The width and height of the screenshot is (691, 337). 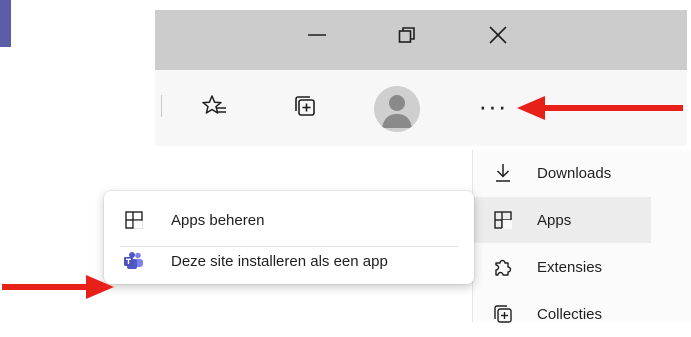 What do you see at coordinates (218, 220) in the screenshot?
I see `manage-apps-label: Apps beheren` at bounding box center [218, 220].